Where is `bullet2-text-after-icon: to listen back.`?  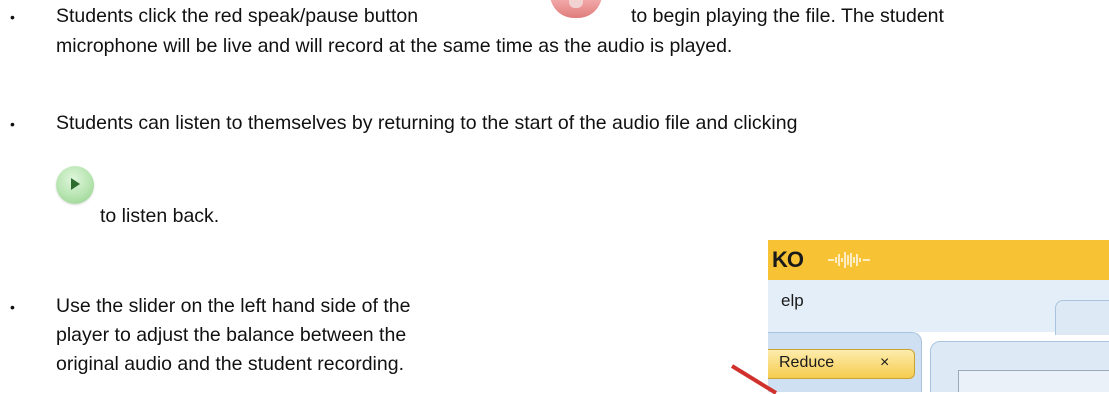
bullet2-text-after-icon: to listen back. is located at coordinates (160, 216).